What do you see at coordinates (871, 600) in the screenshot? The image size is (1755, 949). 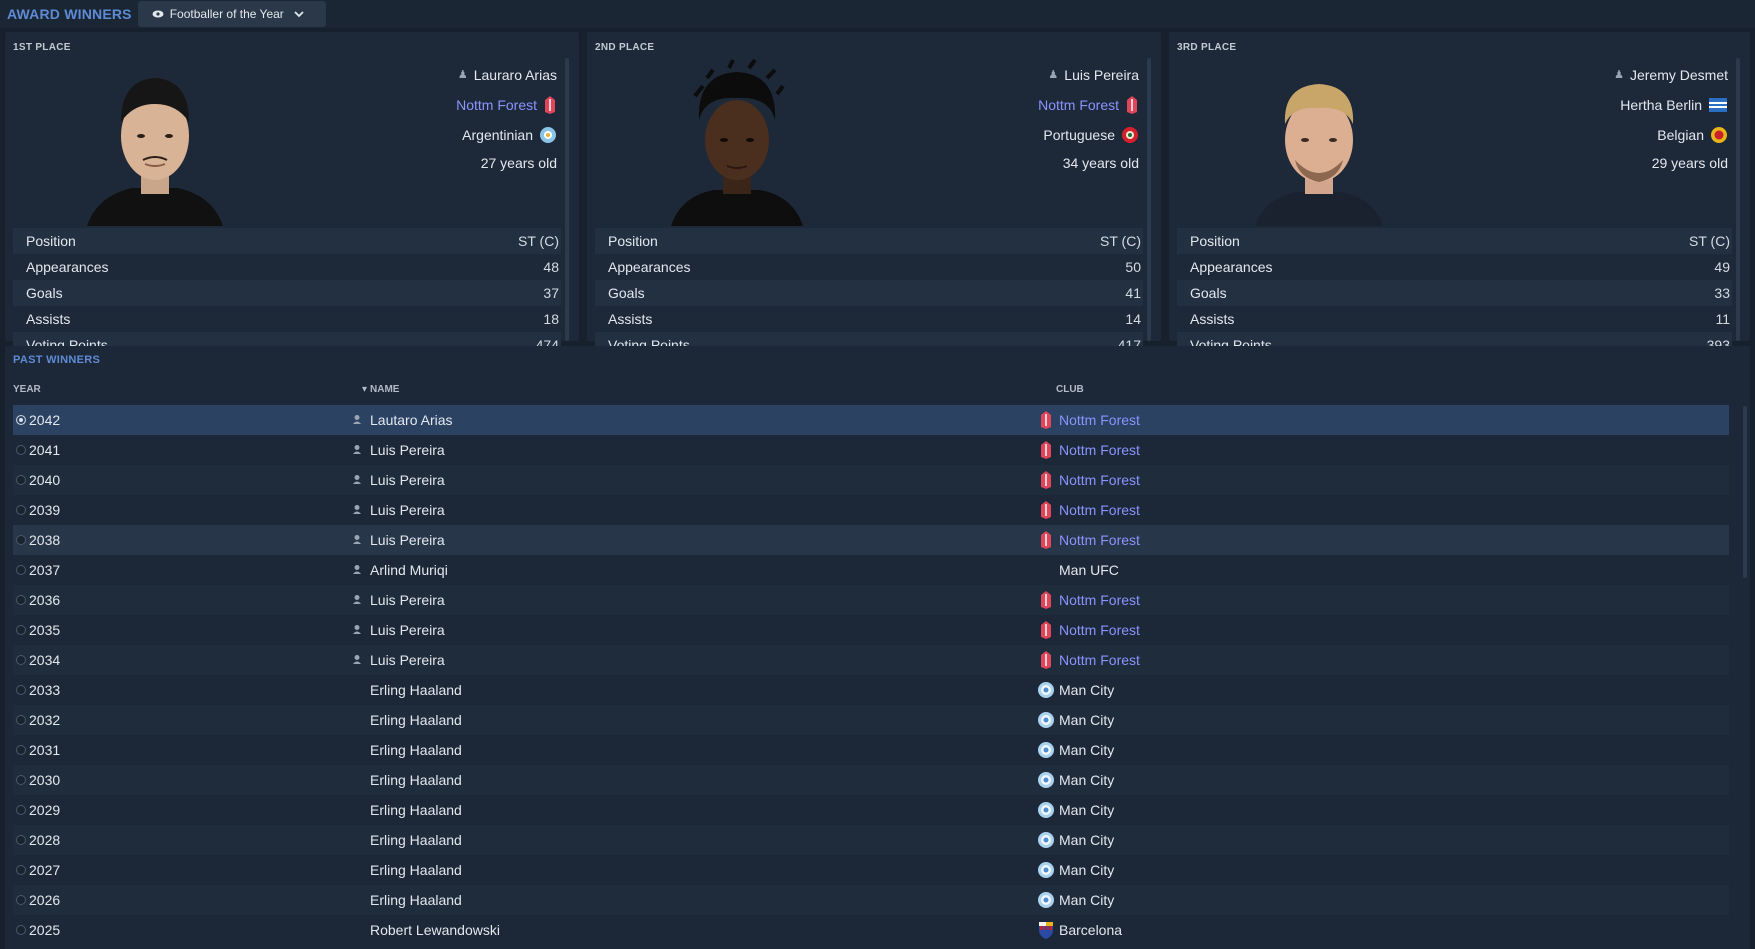 I see `table-row: 2036 Luis Pereira Nottm Forest` at bounding box center [871, 600].